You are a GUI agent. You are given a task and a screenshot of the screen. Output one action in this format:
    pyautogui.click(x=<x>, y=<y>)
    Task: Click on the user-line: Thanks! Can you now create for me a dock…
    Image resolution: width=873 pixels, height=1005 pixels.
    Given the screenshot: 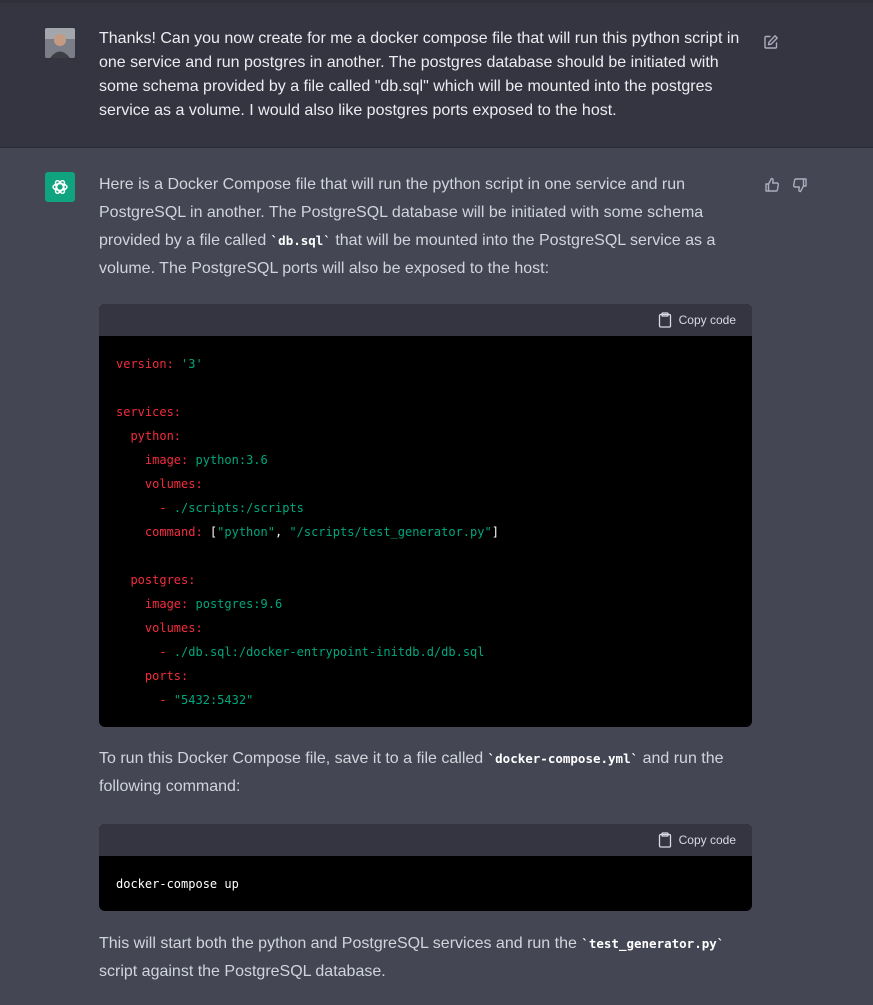 What is the action you would take?
    pyautogui.click(x=419, y=38)
    